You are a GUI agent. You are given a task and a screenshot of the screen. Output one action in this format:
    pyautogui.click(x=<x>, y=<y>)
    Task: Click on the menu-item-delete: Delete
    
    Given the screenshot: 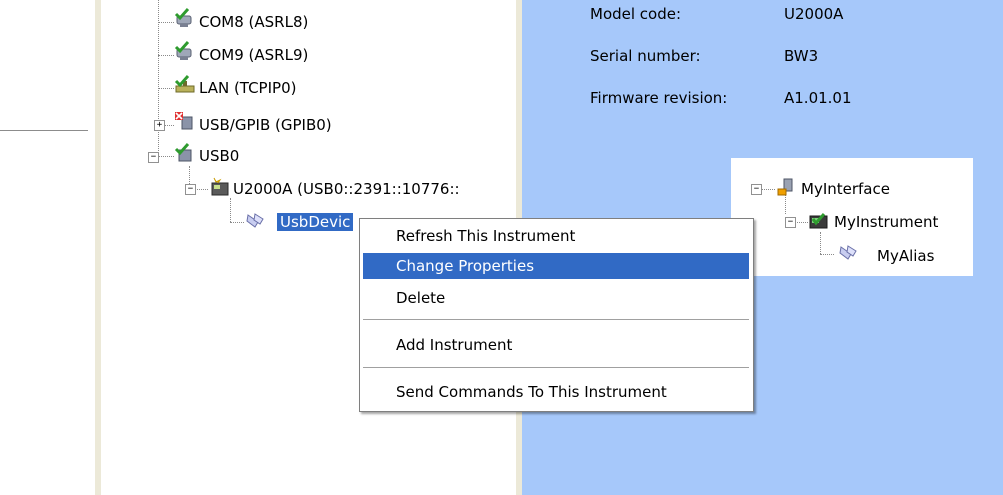 What is the action you would take?
    pyautogui.click(x=556, y=298)
    